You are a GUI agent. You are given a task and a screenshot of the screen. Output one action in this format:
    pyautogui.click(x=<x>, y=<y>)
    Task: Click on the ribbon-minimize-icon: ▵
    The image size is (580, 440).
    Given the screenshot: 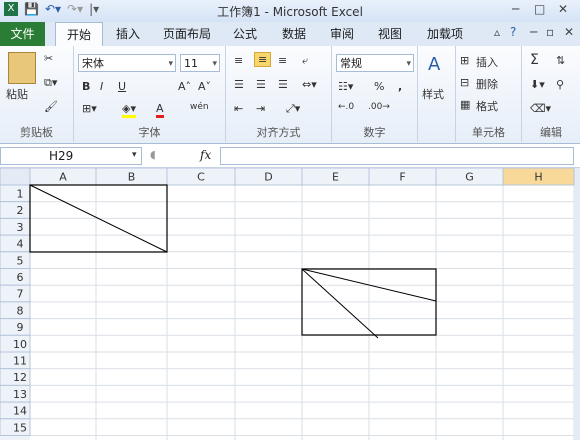 What is the action you would take?
    pyautogui.click(x=497, y=32)
    